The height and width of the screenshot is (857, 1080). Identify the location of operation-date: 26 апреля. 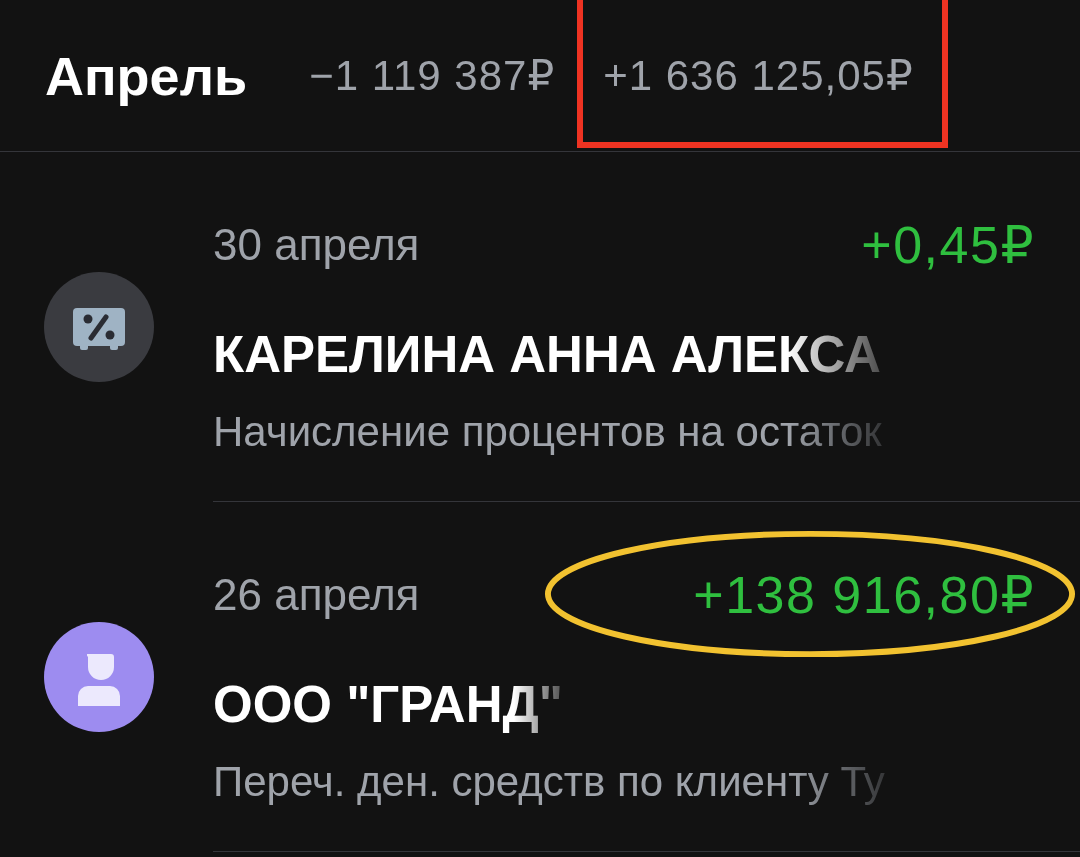
(316, 595).